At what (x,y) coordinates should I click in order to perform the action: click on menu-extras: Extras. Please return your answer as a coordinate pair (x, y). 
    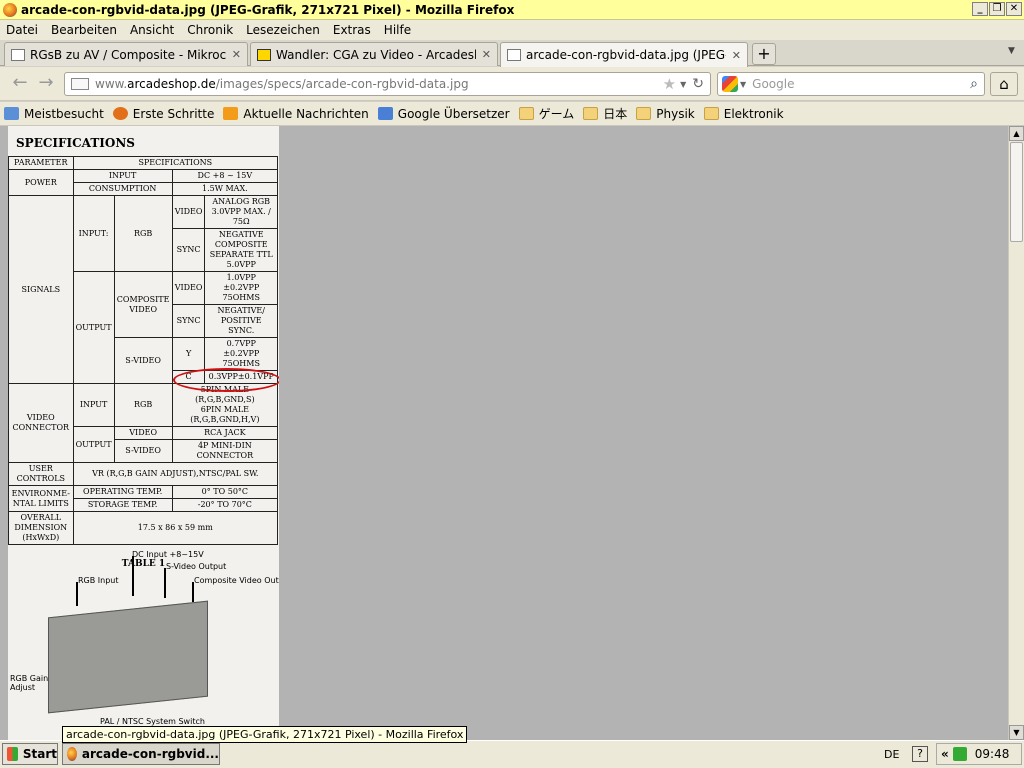
    Looking at the image, I should click on (352, 30).